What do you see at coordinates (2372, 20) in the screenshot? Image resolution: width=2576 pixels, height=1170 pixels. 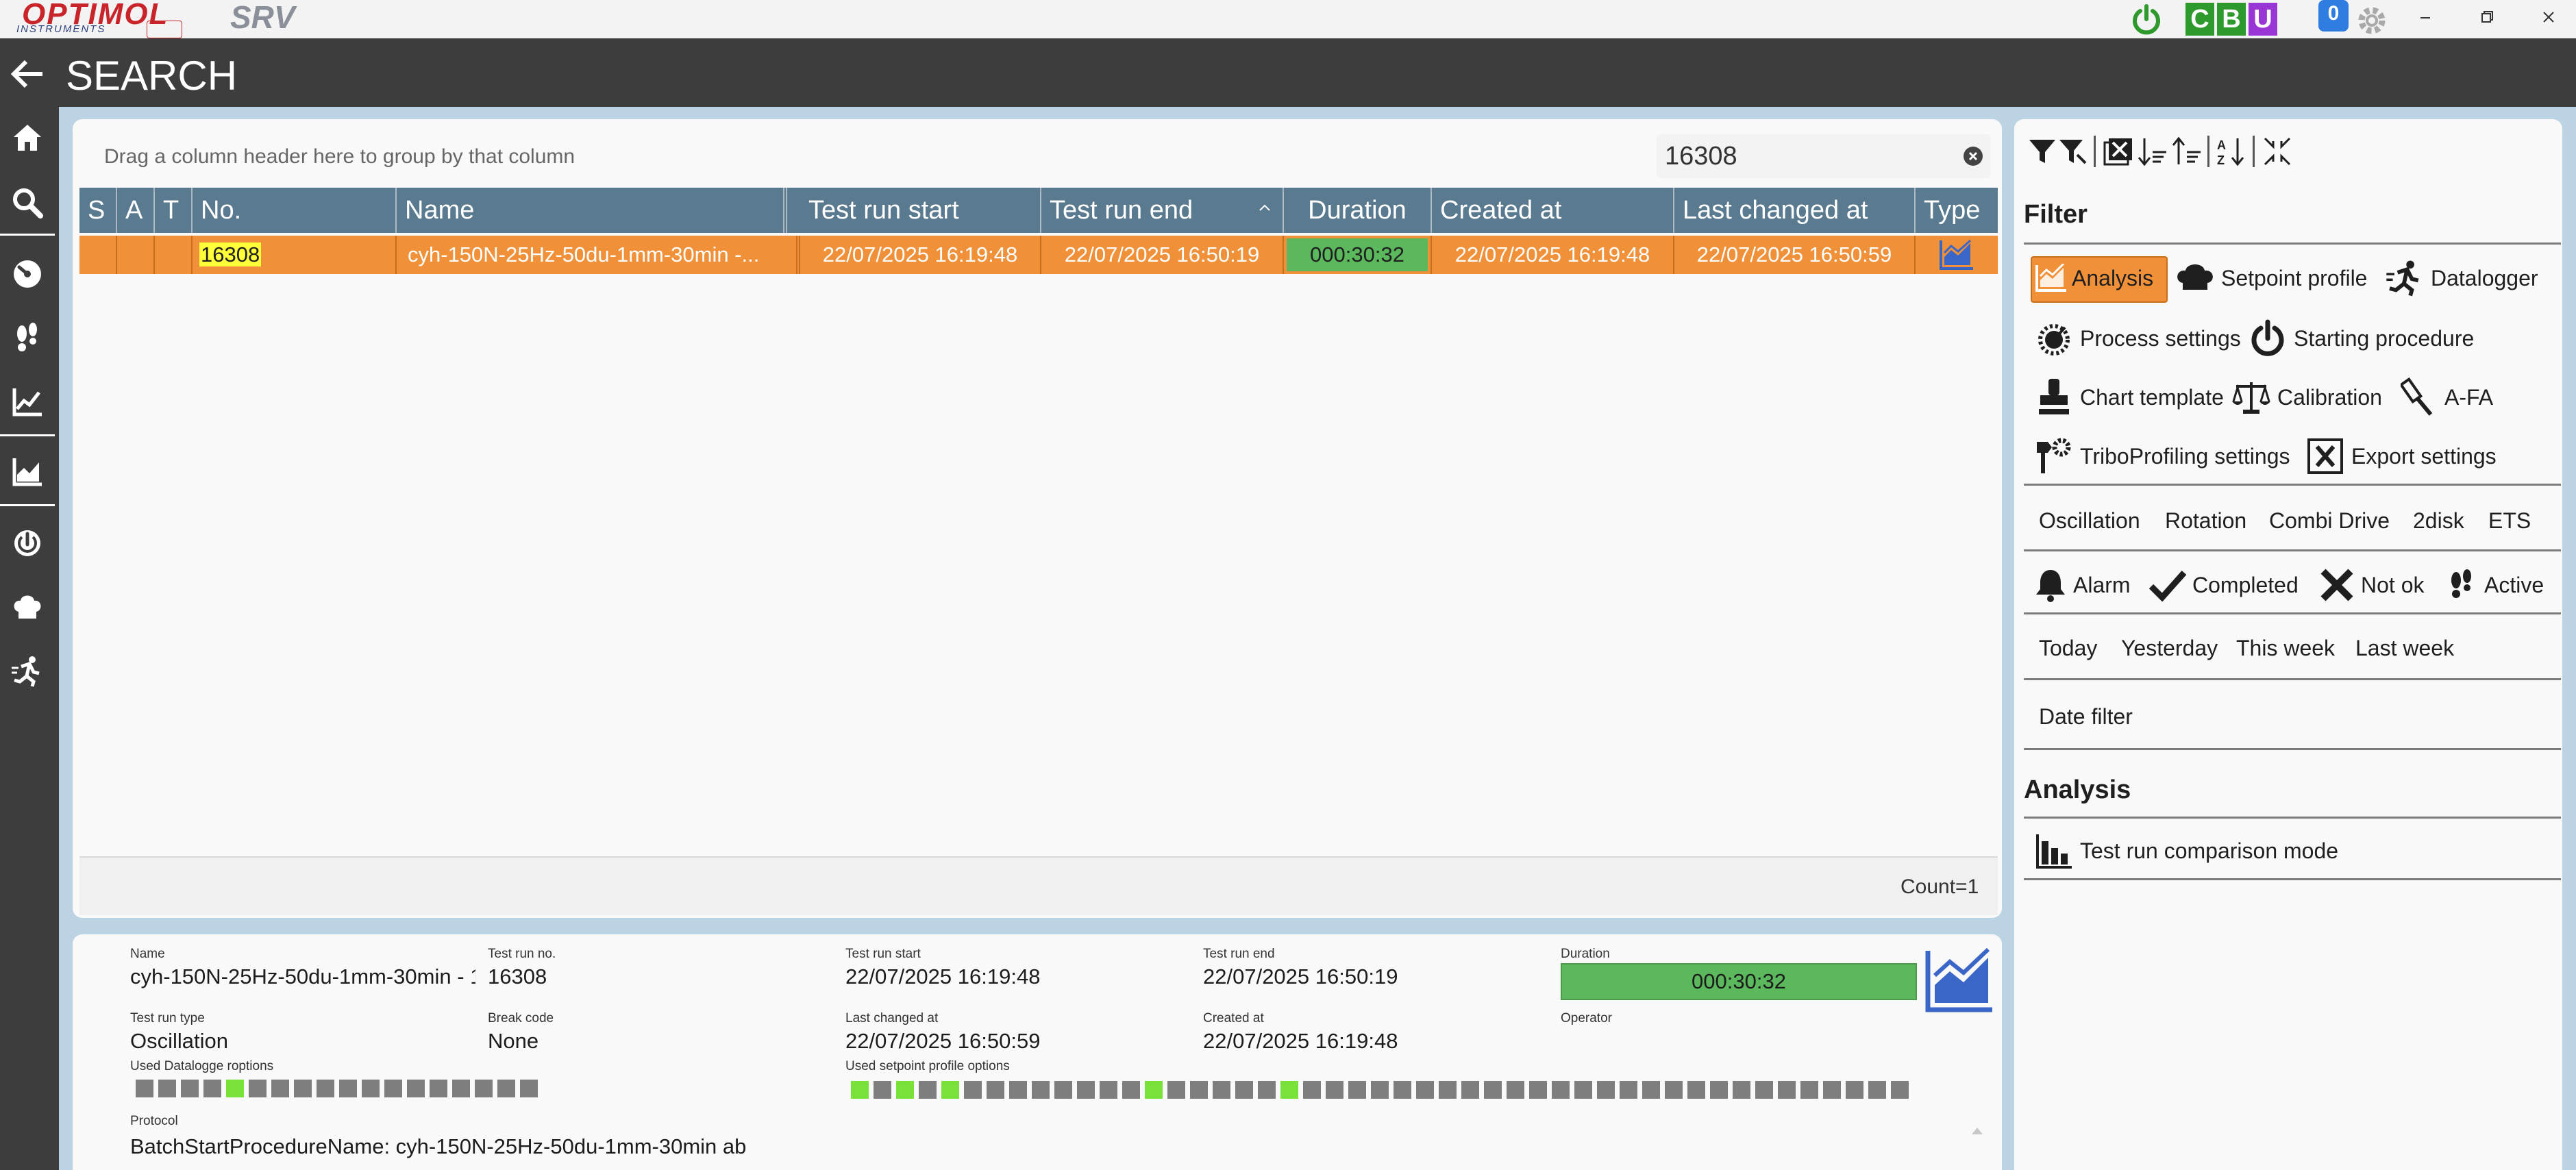 I see `settings-gear-icon` at bounding box center [2372, 20].